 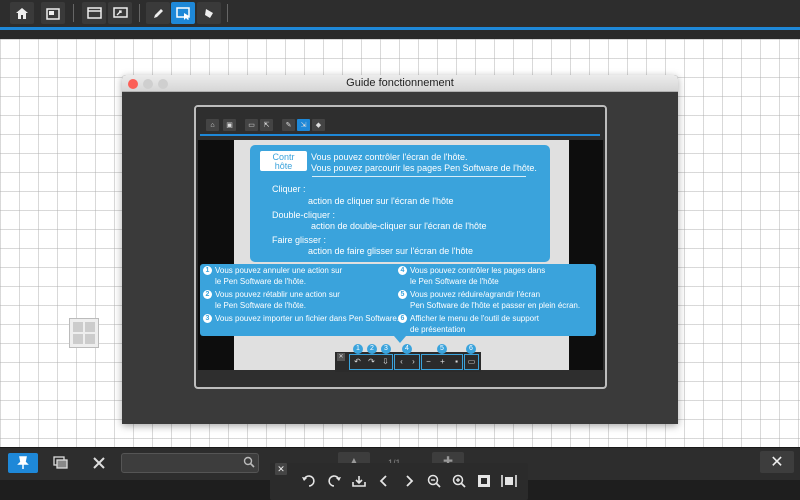 I want to click on host-control-chip: Contr hôte, so click(x=283, y=161).